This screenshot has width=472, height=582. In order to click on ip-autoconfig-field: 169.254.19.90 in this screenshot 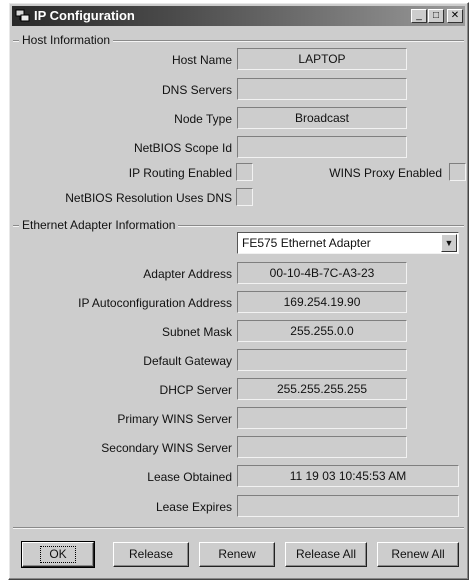, I will do `click(322, 302)`.